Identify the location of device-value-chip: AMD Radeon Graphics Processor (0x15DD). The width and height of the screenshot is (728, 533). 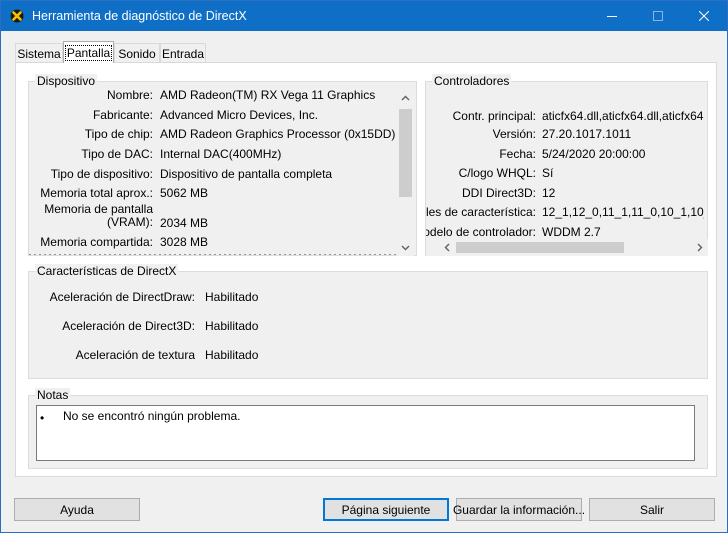
(278, 134).